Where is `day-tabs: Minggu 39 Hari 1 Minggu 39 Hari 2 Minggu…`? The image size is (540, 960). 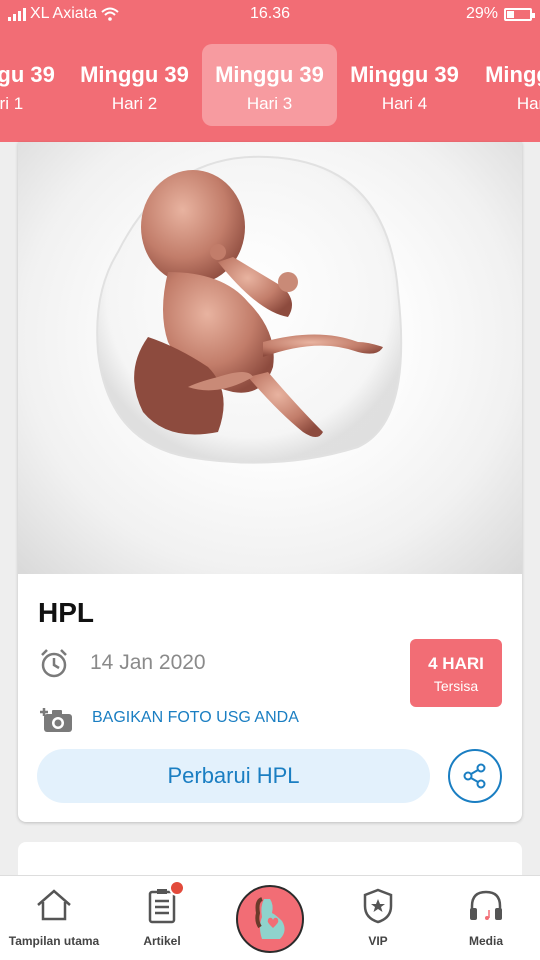 day-tabs: Minggu 39 Hari 1 Minggu 39 Hari 2 Minggu… is located at coordinates (270, 85).